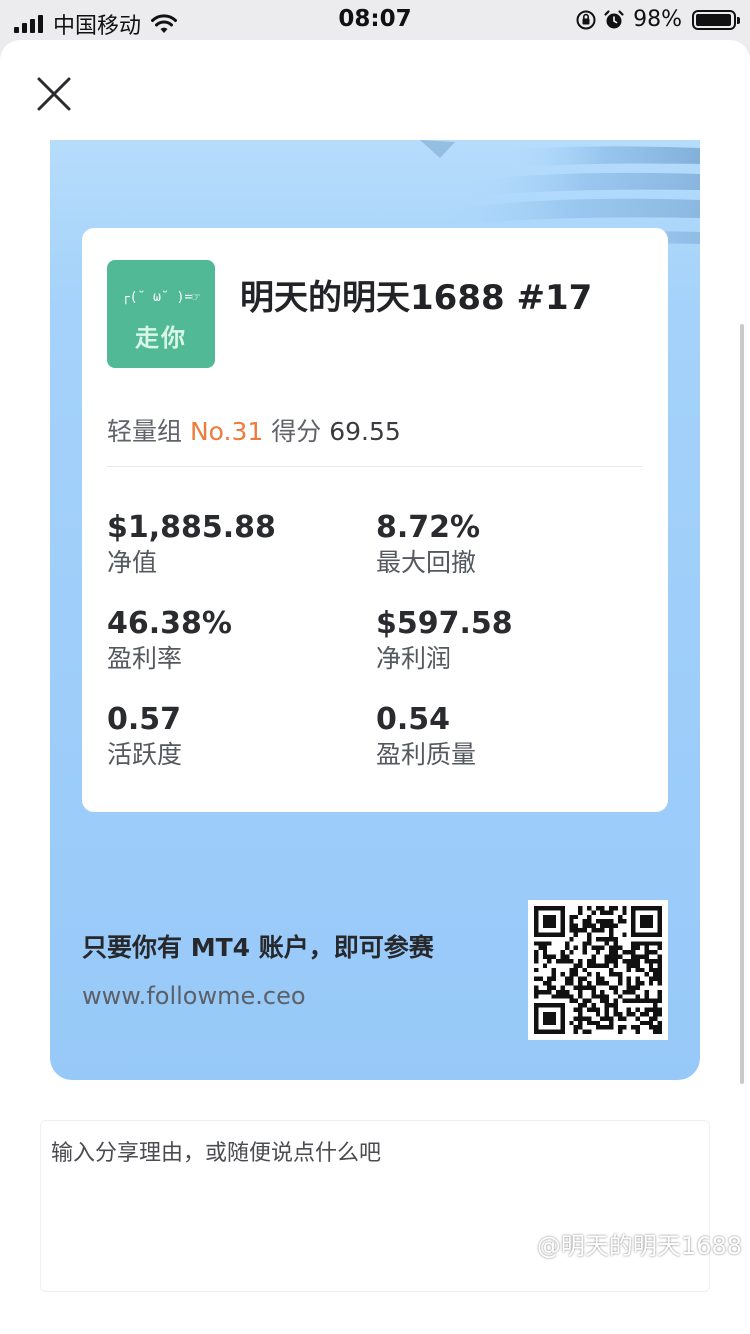 The height and width of the screenshot is (1334, 750). What do you see at coordinates (416, 298) in the screenshot?
I see `user-title: 明天的明天1688 #17` at bounding box center [416, 298].